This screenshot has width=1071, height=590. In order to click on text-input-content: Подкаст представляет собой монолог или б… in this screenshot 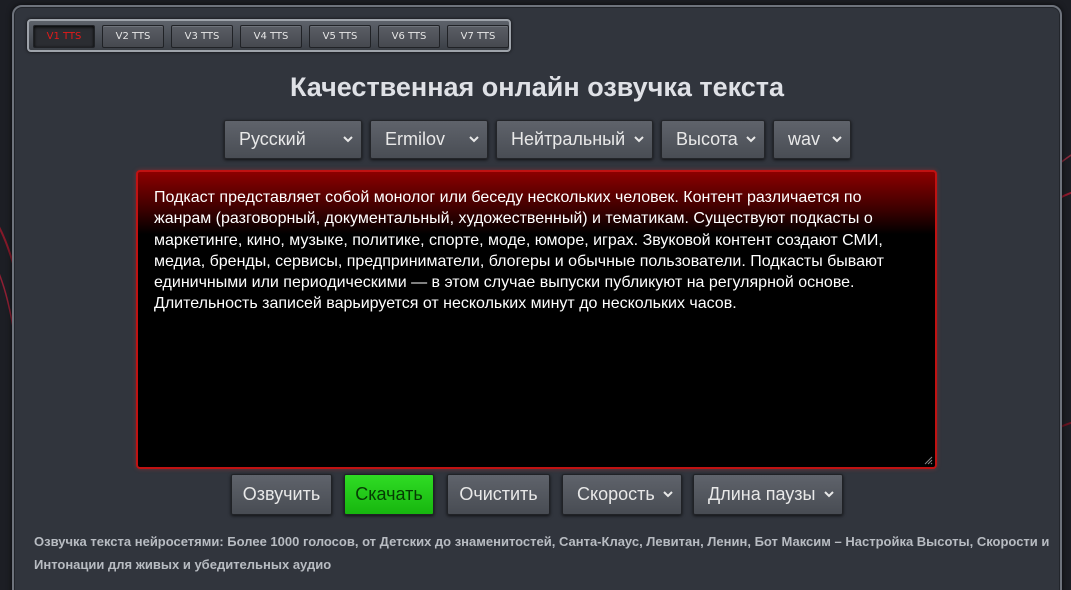, I will do `click(519, 251)`.